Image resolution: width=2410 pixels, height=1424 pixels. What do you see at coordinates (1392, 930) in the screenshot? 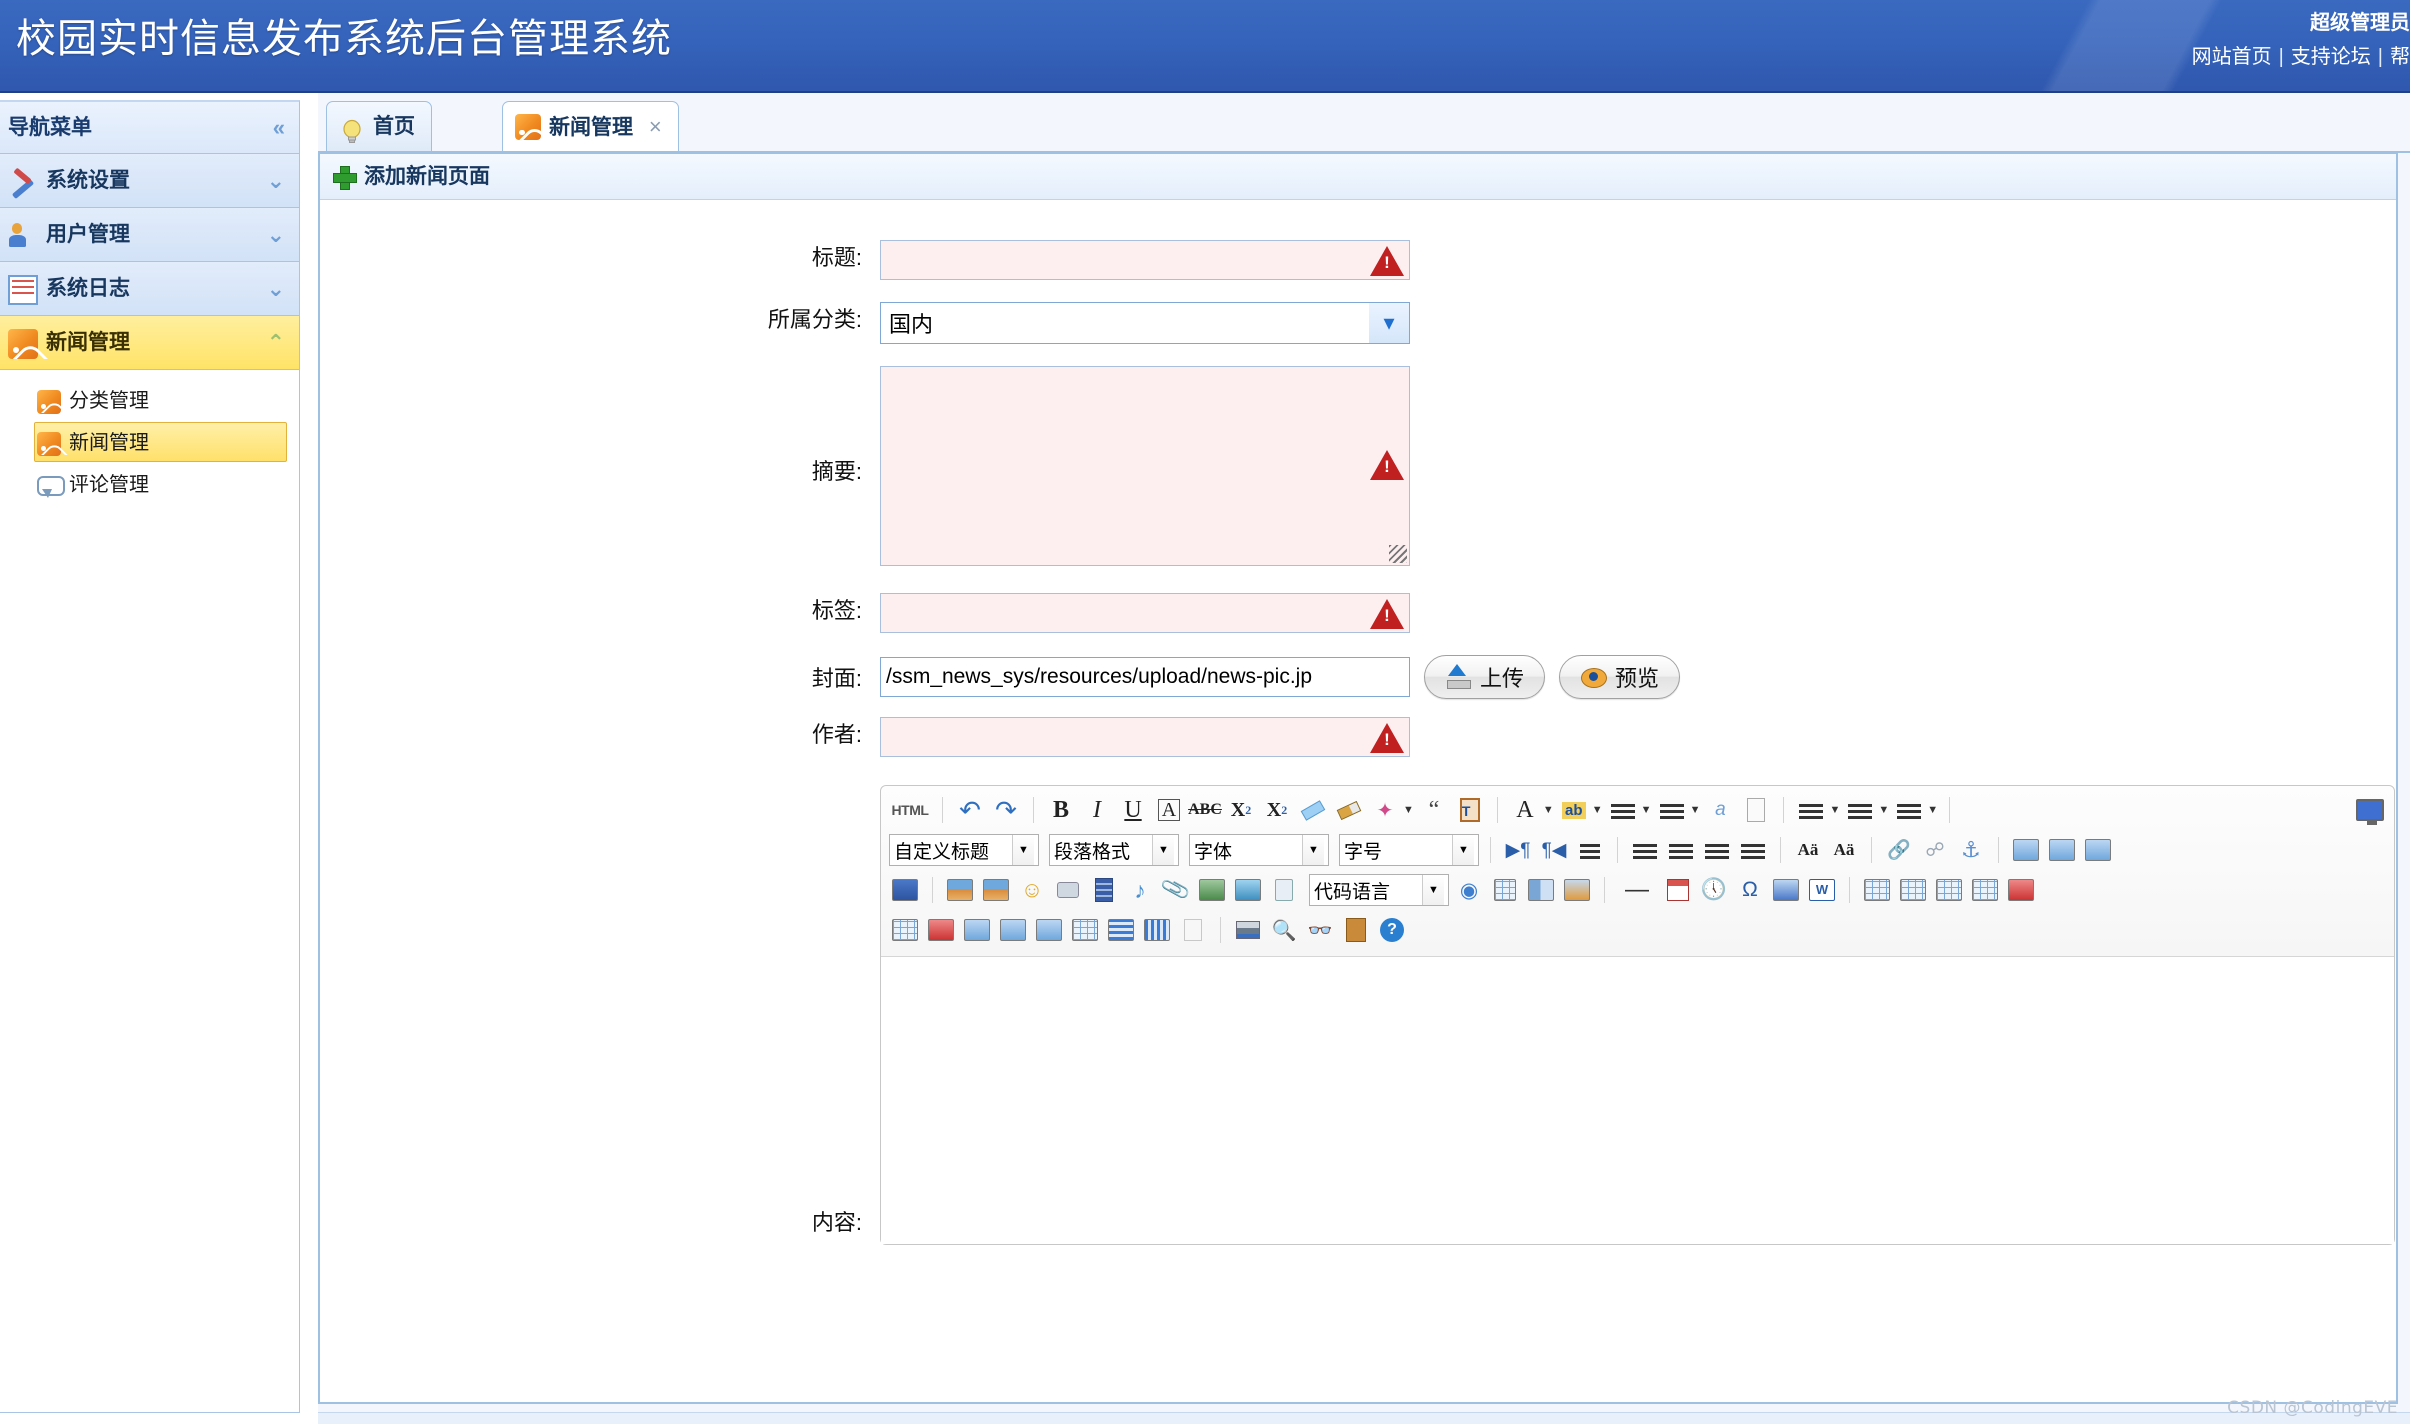
I see `help-icon: ?` at bounding box center [1392, 930].